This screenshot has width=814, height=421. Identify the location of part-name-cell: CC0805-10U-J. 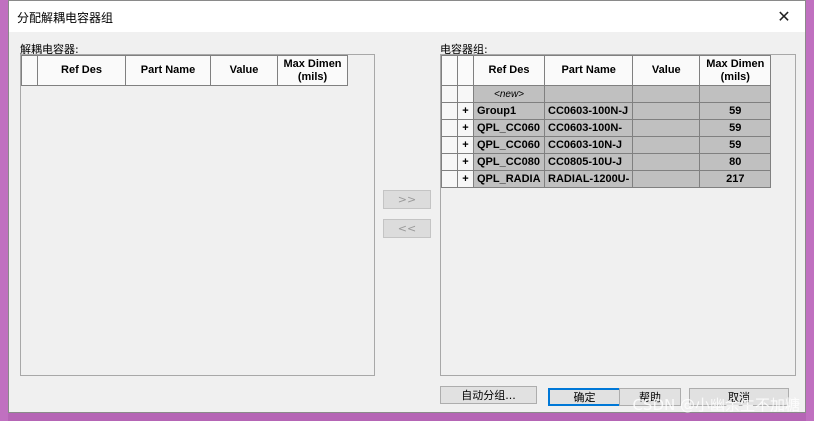
(588, 162).